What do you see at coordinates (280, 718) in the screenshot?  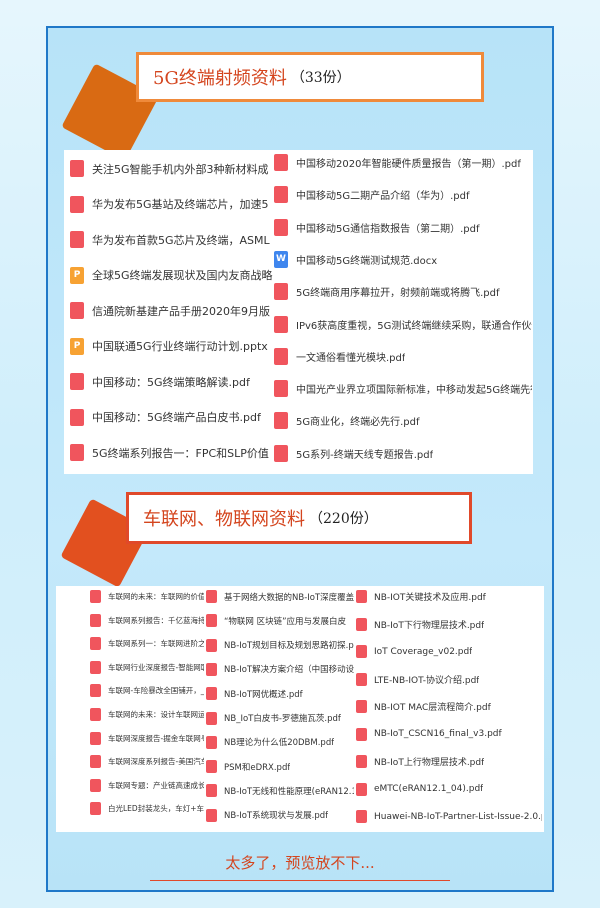 I see `file-item: NB_IoT白皮书-罗德施瓦茨.pdf` at bounding box center [280, 718].